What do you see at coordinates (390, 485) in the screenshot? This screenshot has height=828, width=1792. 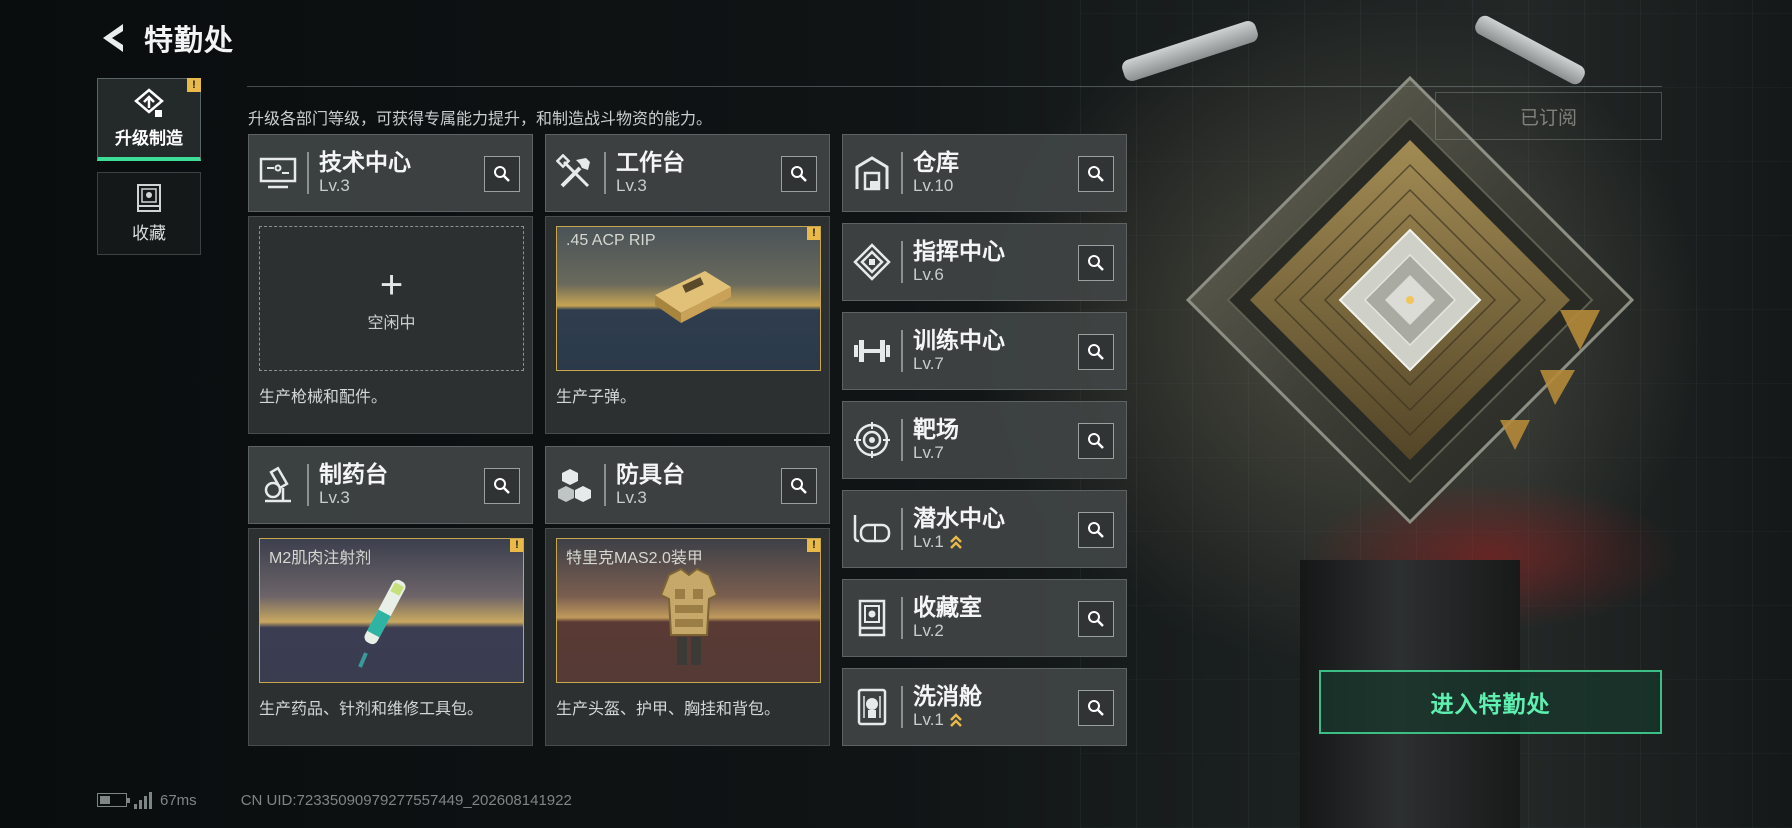 I see `station-pharmacy: 制药台 Lv.3` at bounding box center [390, 485].